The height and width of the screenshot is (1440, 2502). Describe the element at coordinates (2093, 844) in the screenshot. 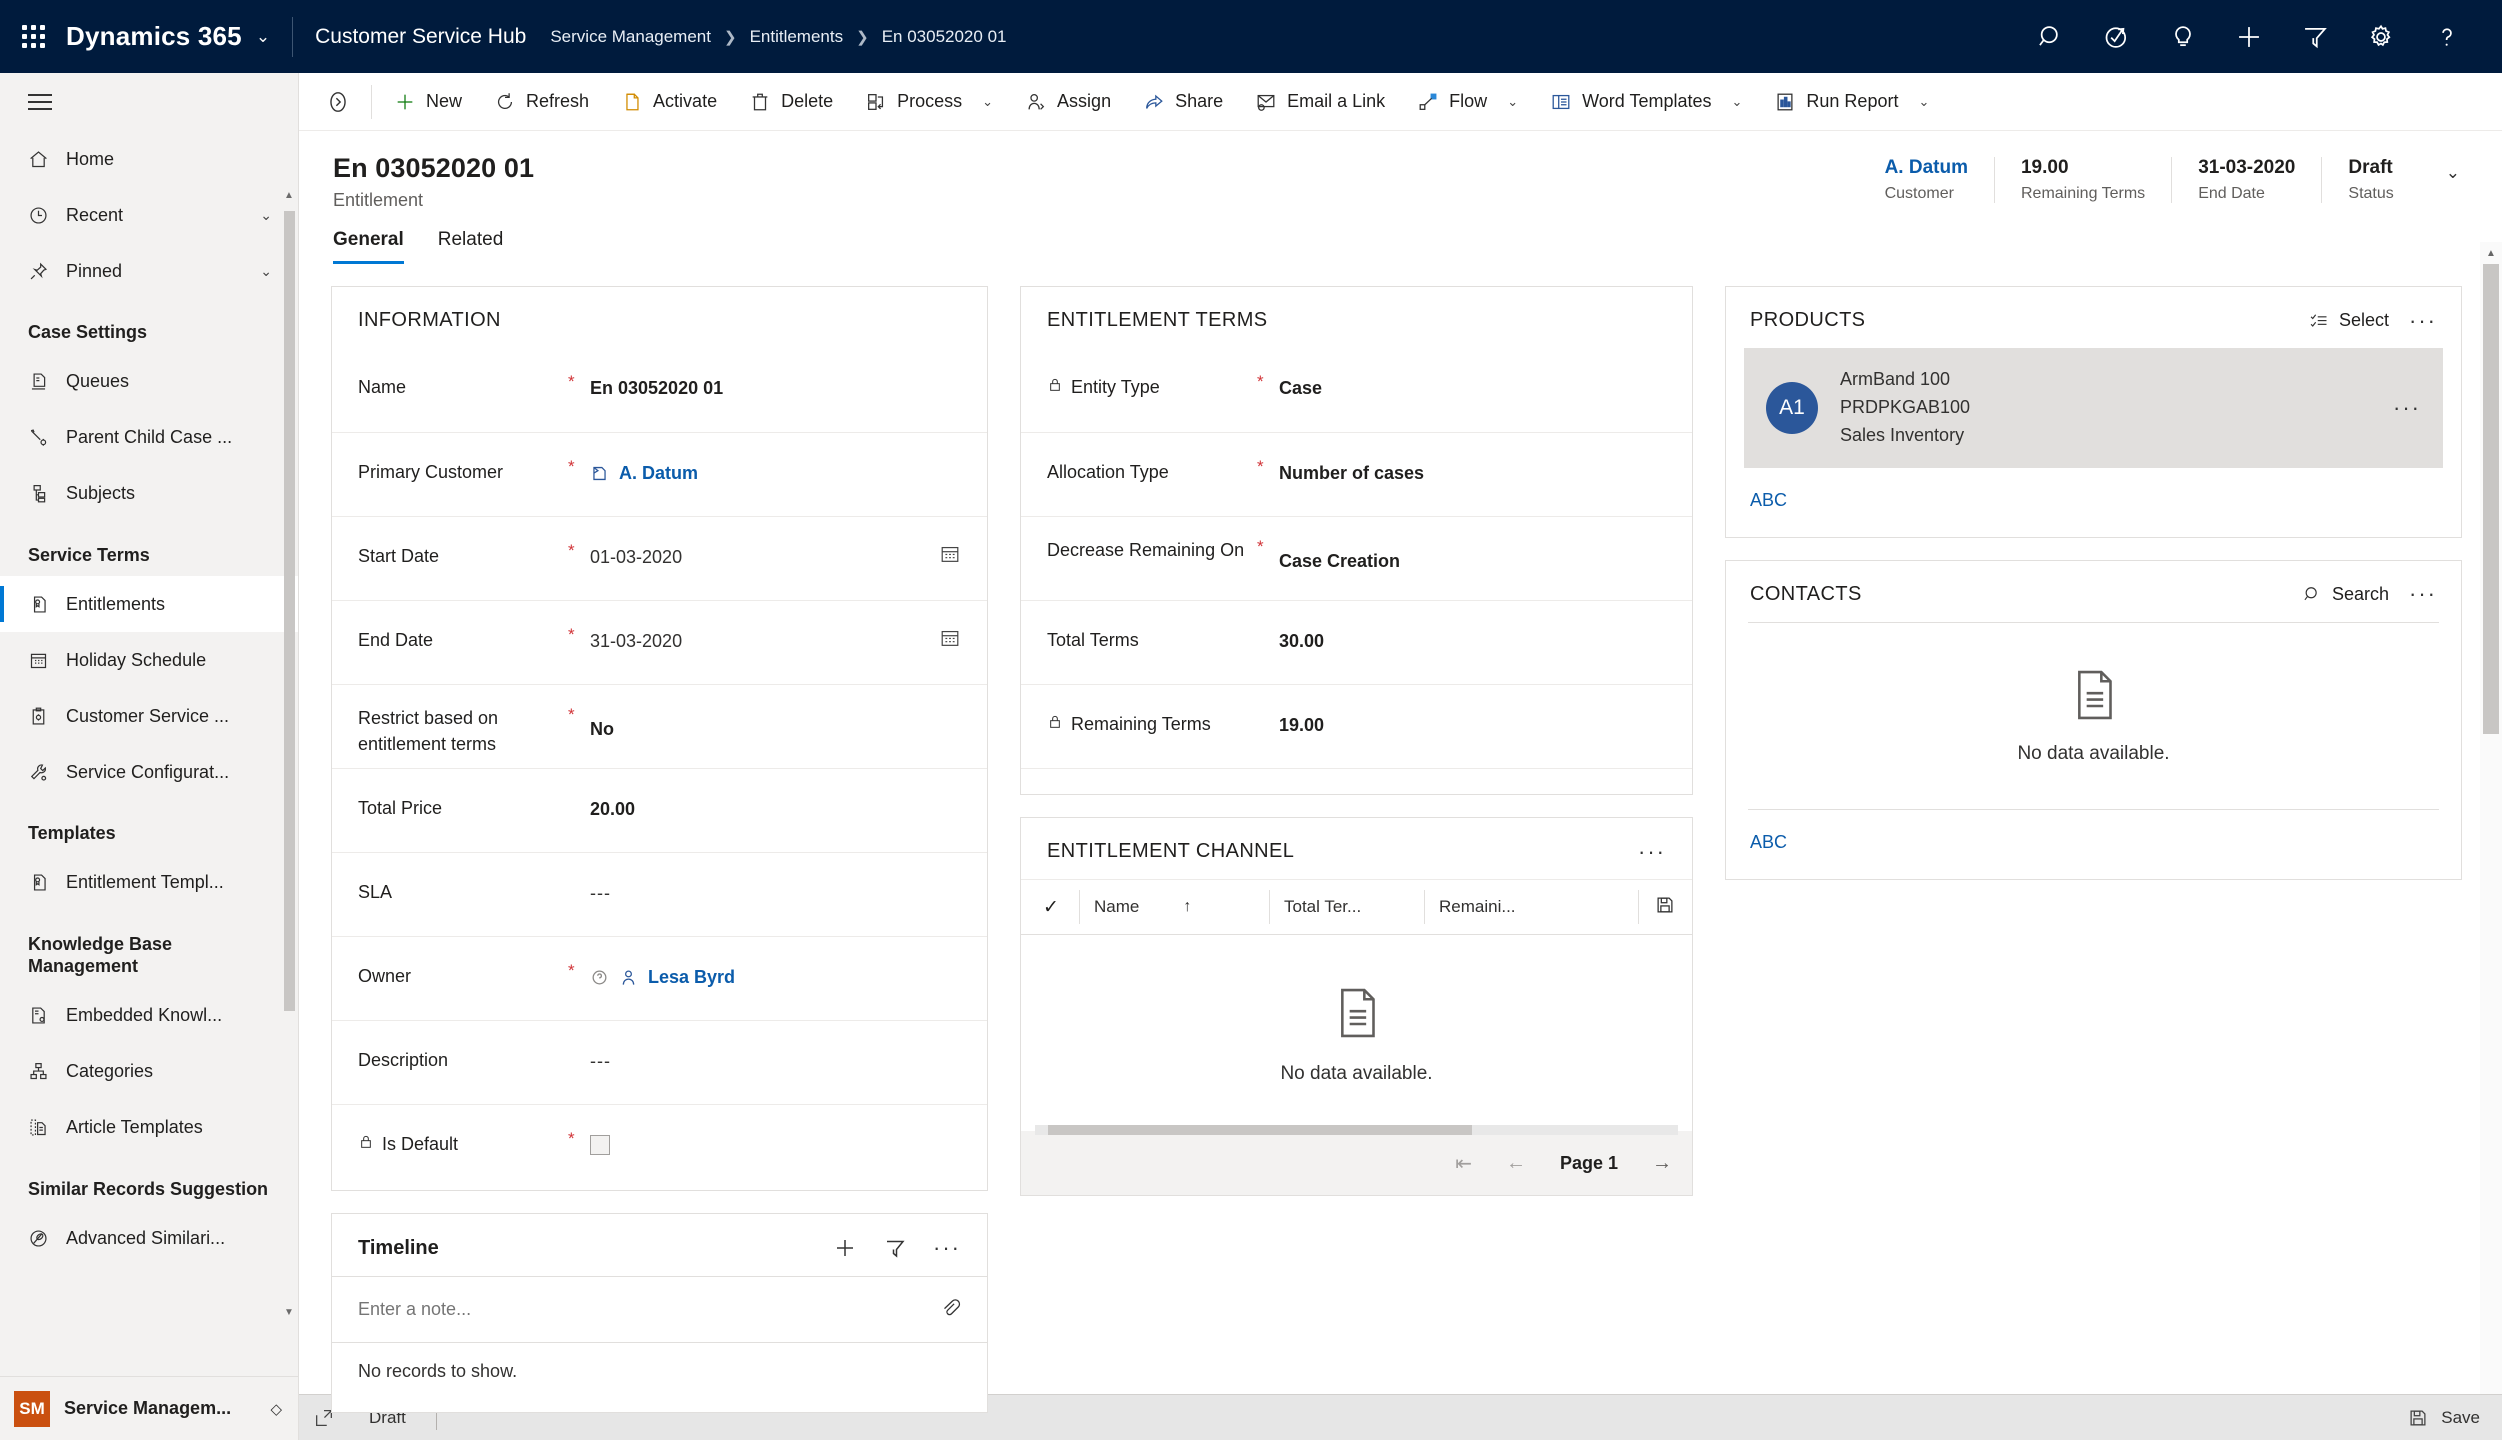

I see `contacts-footer-link: ABC` at that location.